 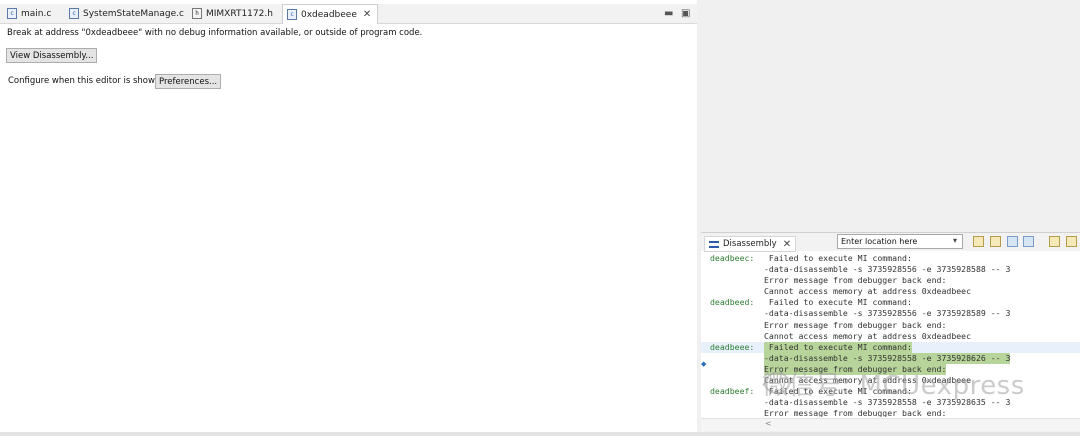 What do you see at coordinates (239, 13) in the screenshot?
I see `tab-label: MIMXRT1172.h` at bounding box center [239, 13].